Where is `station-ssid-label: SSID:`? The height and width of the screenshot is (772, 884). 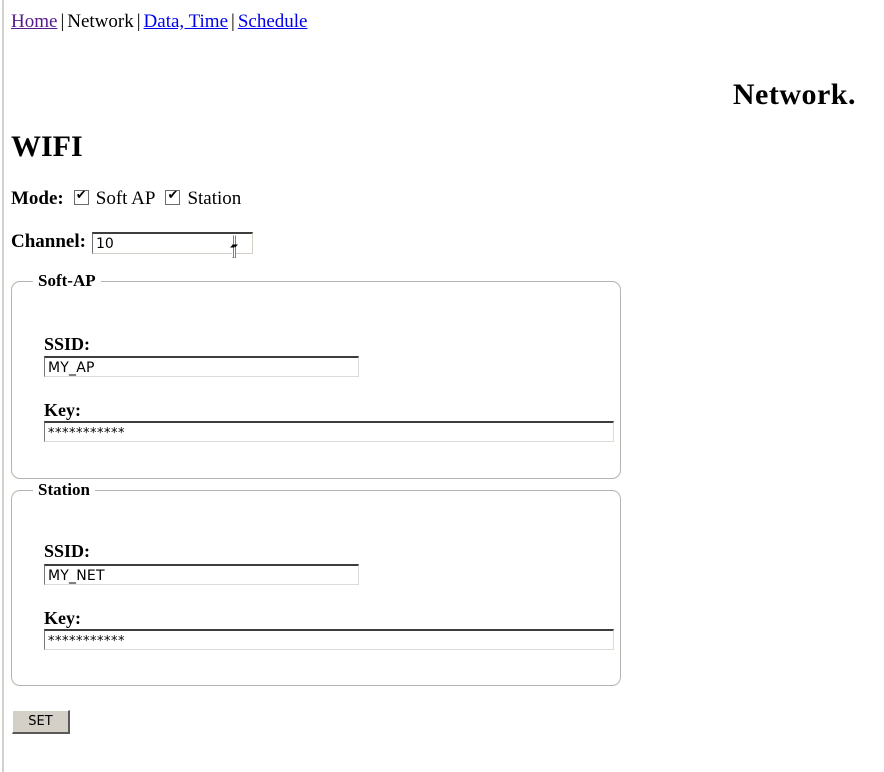 station-ssid-label: SSID: is located at coordinates (67, 551).